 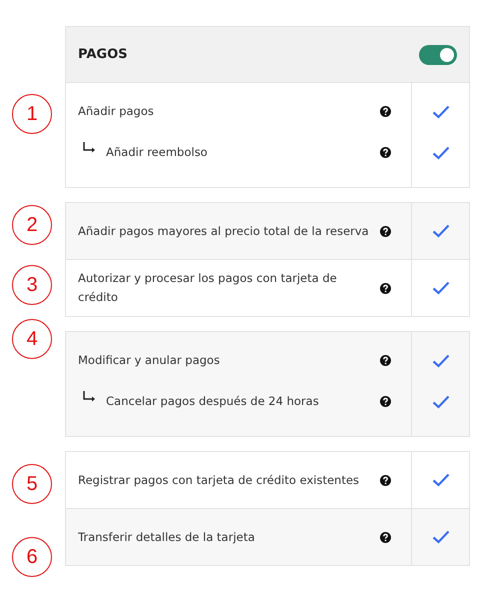 What do you see at coordinates (219, 480) in the screenshot?
I see `permission-label: Registrar pagos con tarjeta de crédito existentes` at bounding box center [219, 480].